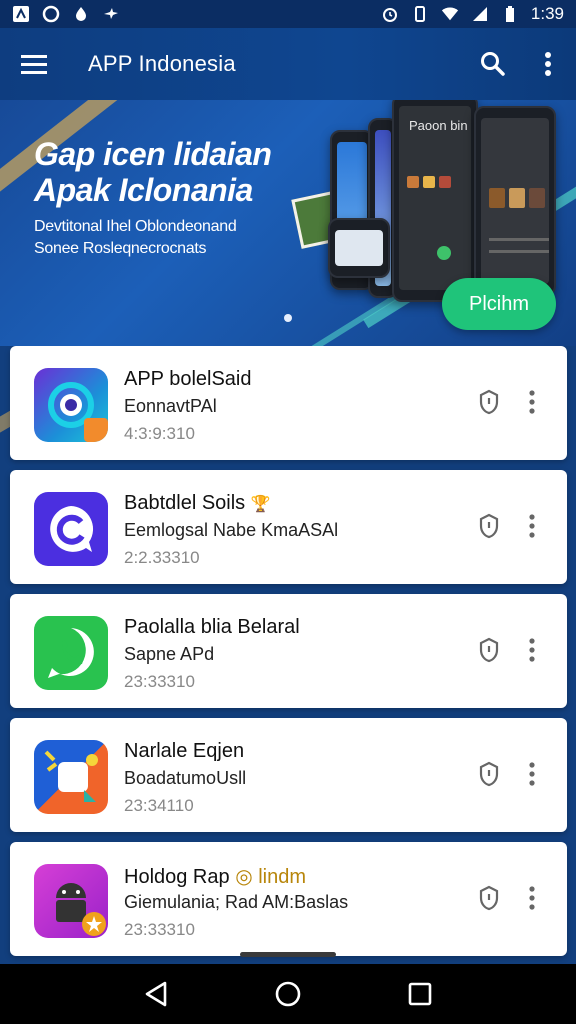 Image resolution: width=576 pixels, height=1024 pixels. Describe the element at coordinates (270, 877) in the screenshot. I see `title-badge: ◎ lindm` at that location.